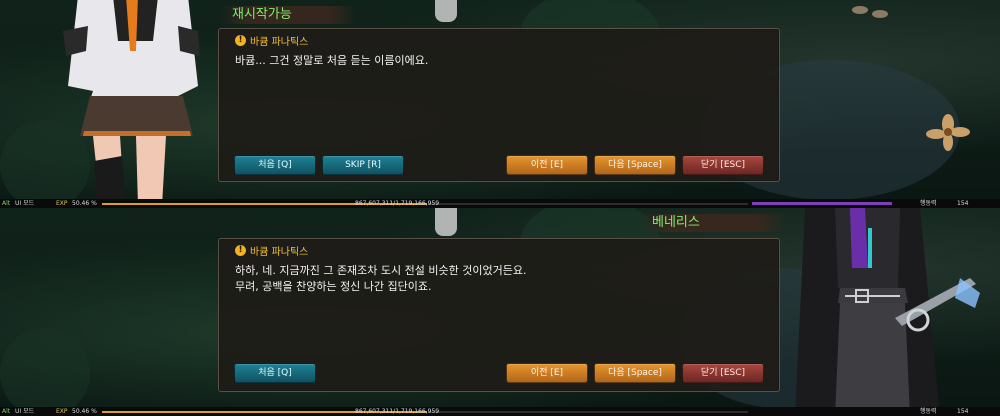 The image size is (1000, 416). Describe the element at coordinates (131, 104) in the screenshot. I see `character-portrait-left` at that location.